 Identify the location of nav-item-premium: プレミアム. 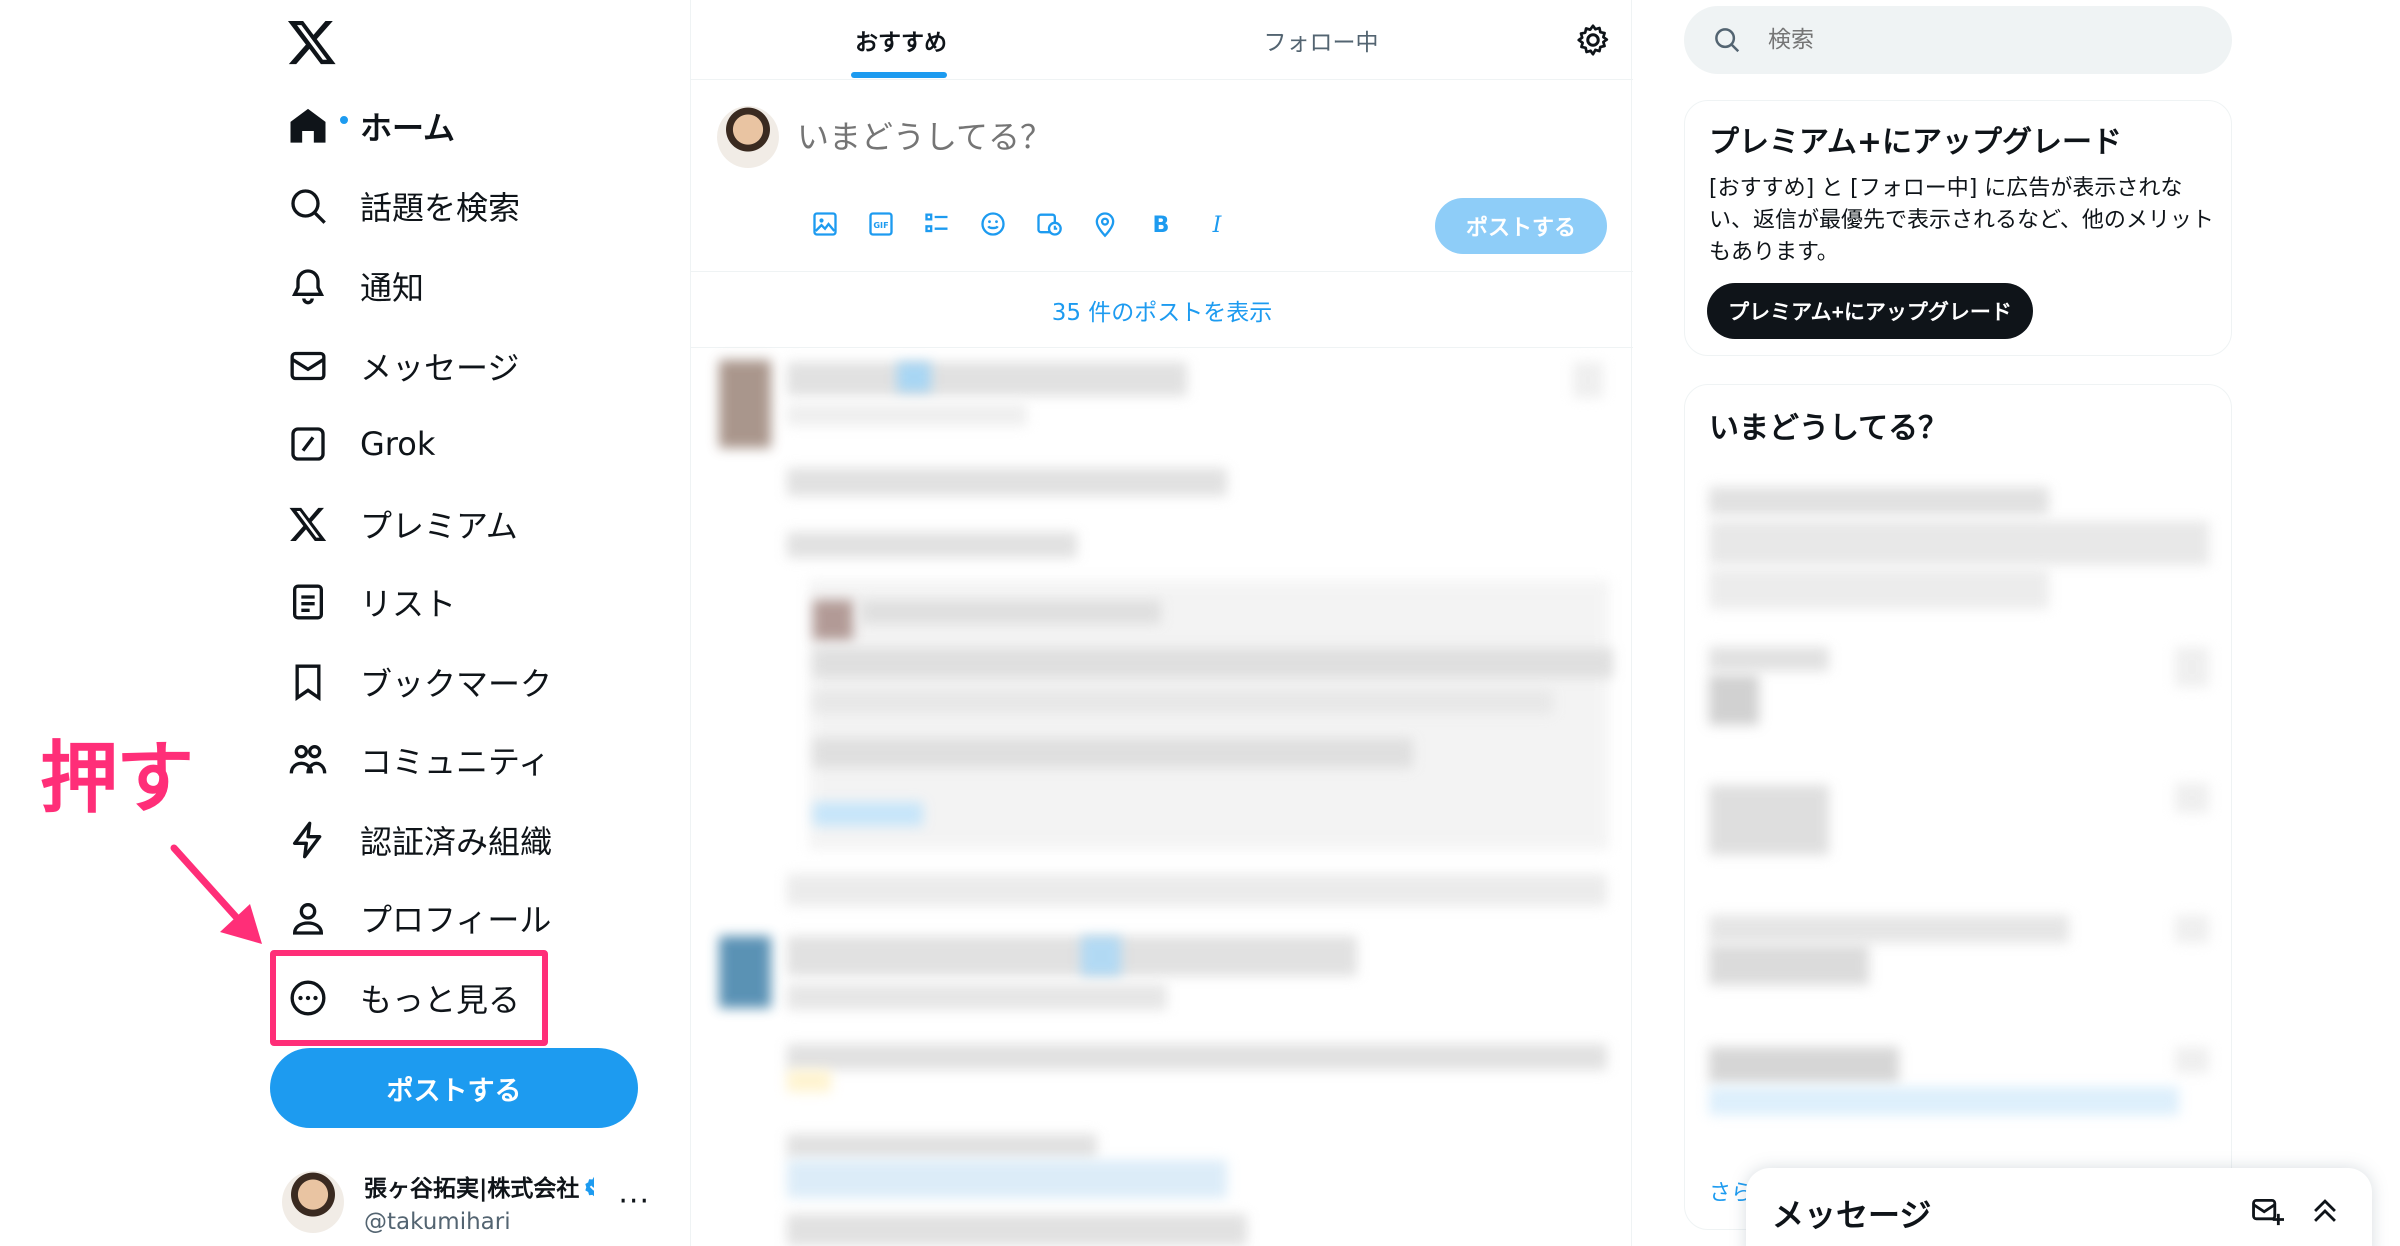
(393, 524).